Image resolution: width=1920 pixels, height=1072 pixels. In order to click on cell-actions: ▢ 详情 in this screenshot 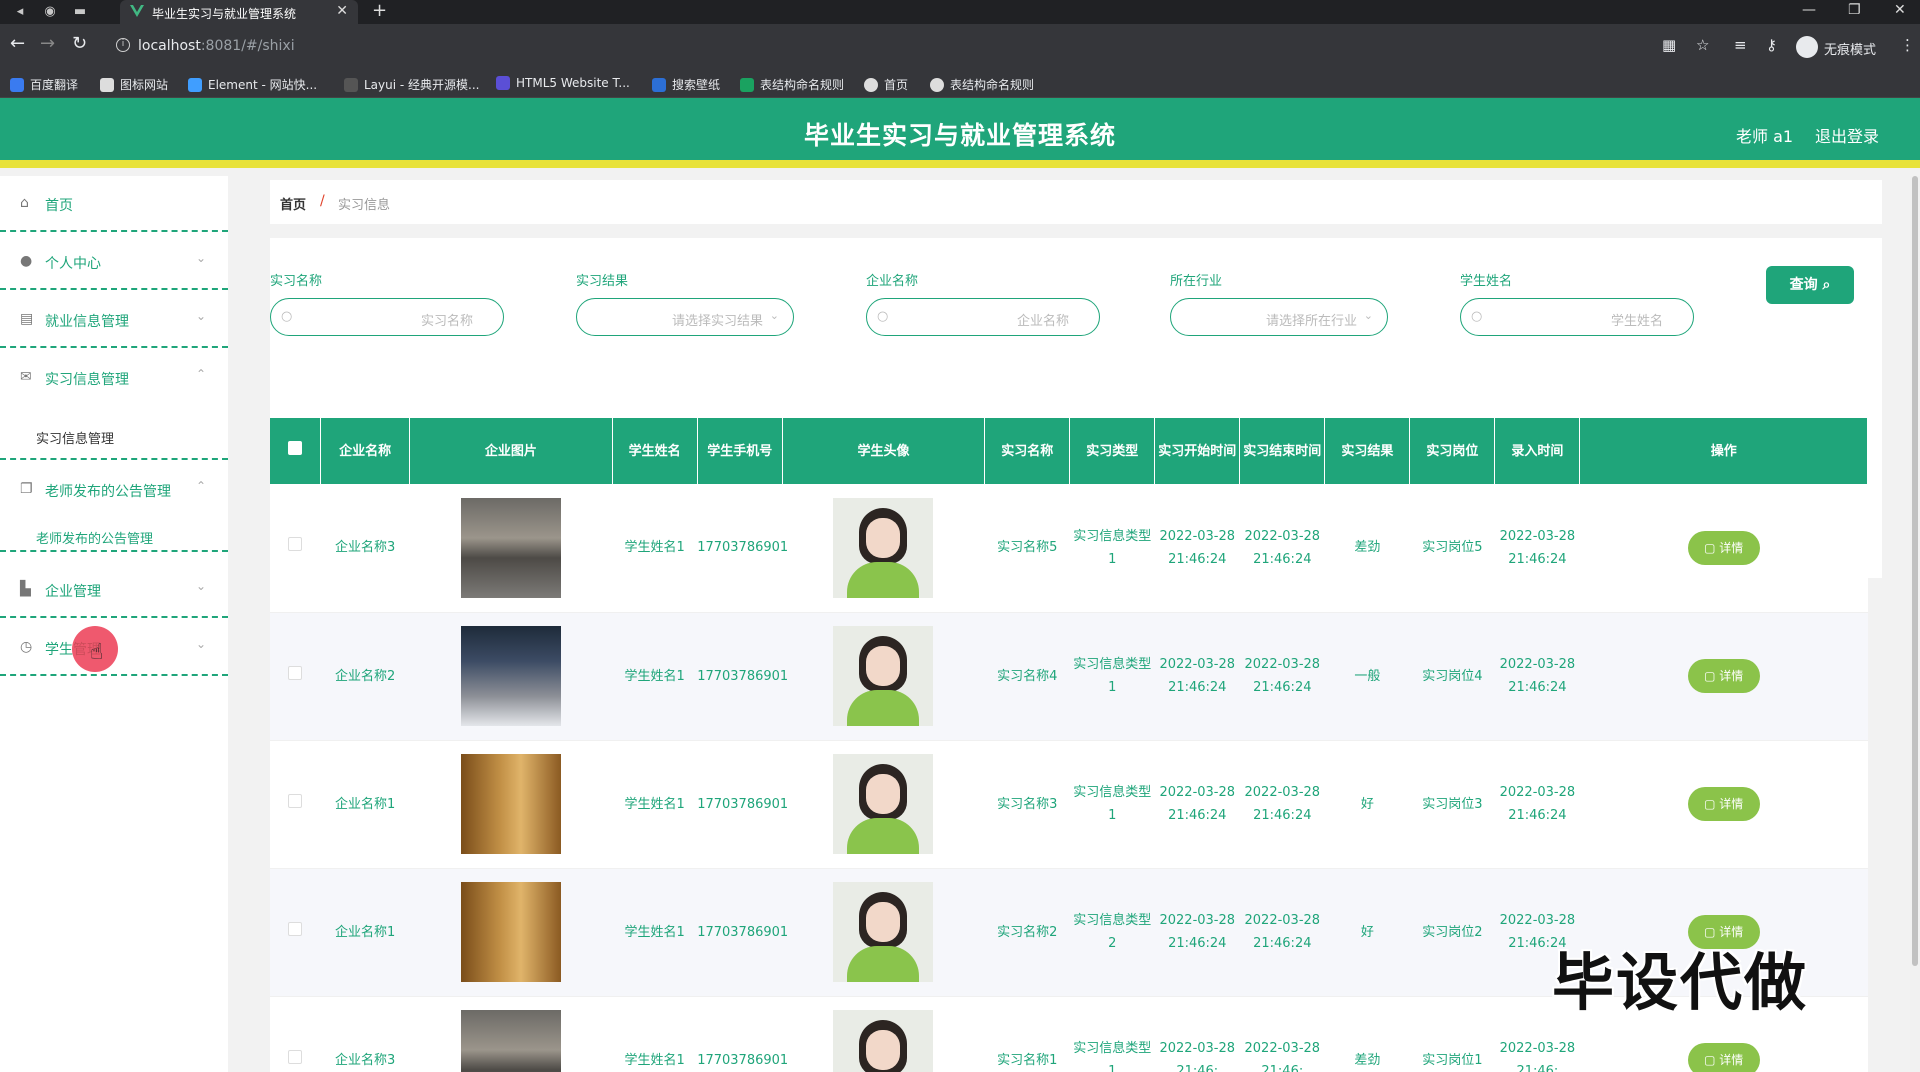, I will do `click(1723, 676)`.